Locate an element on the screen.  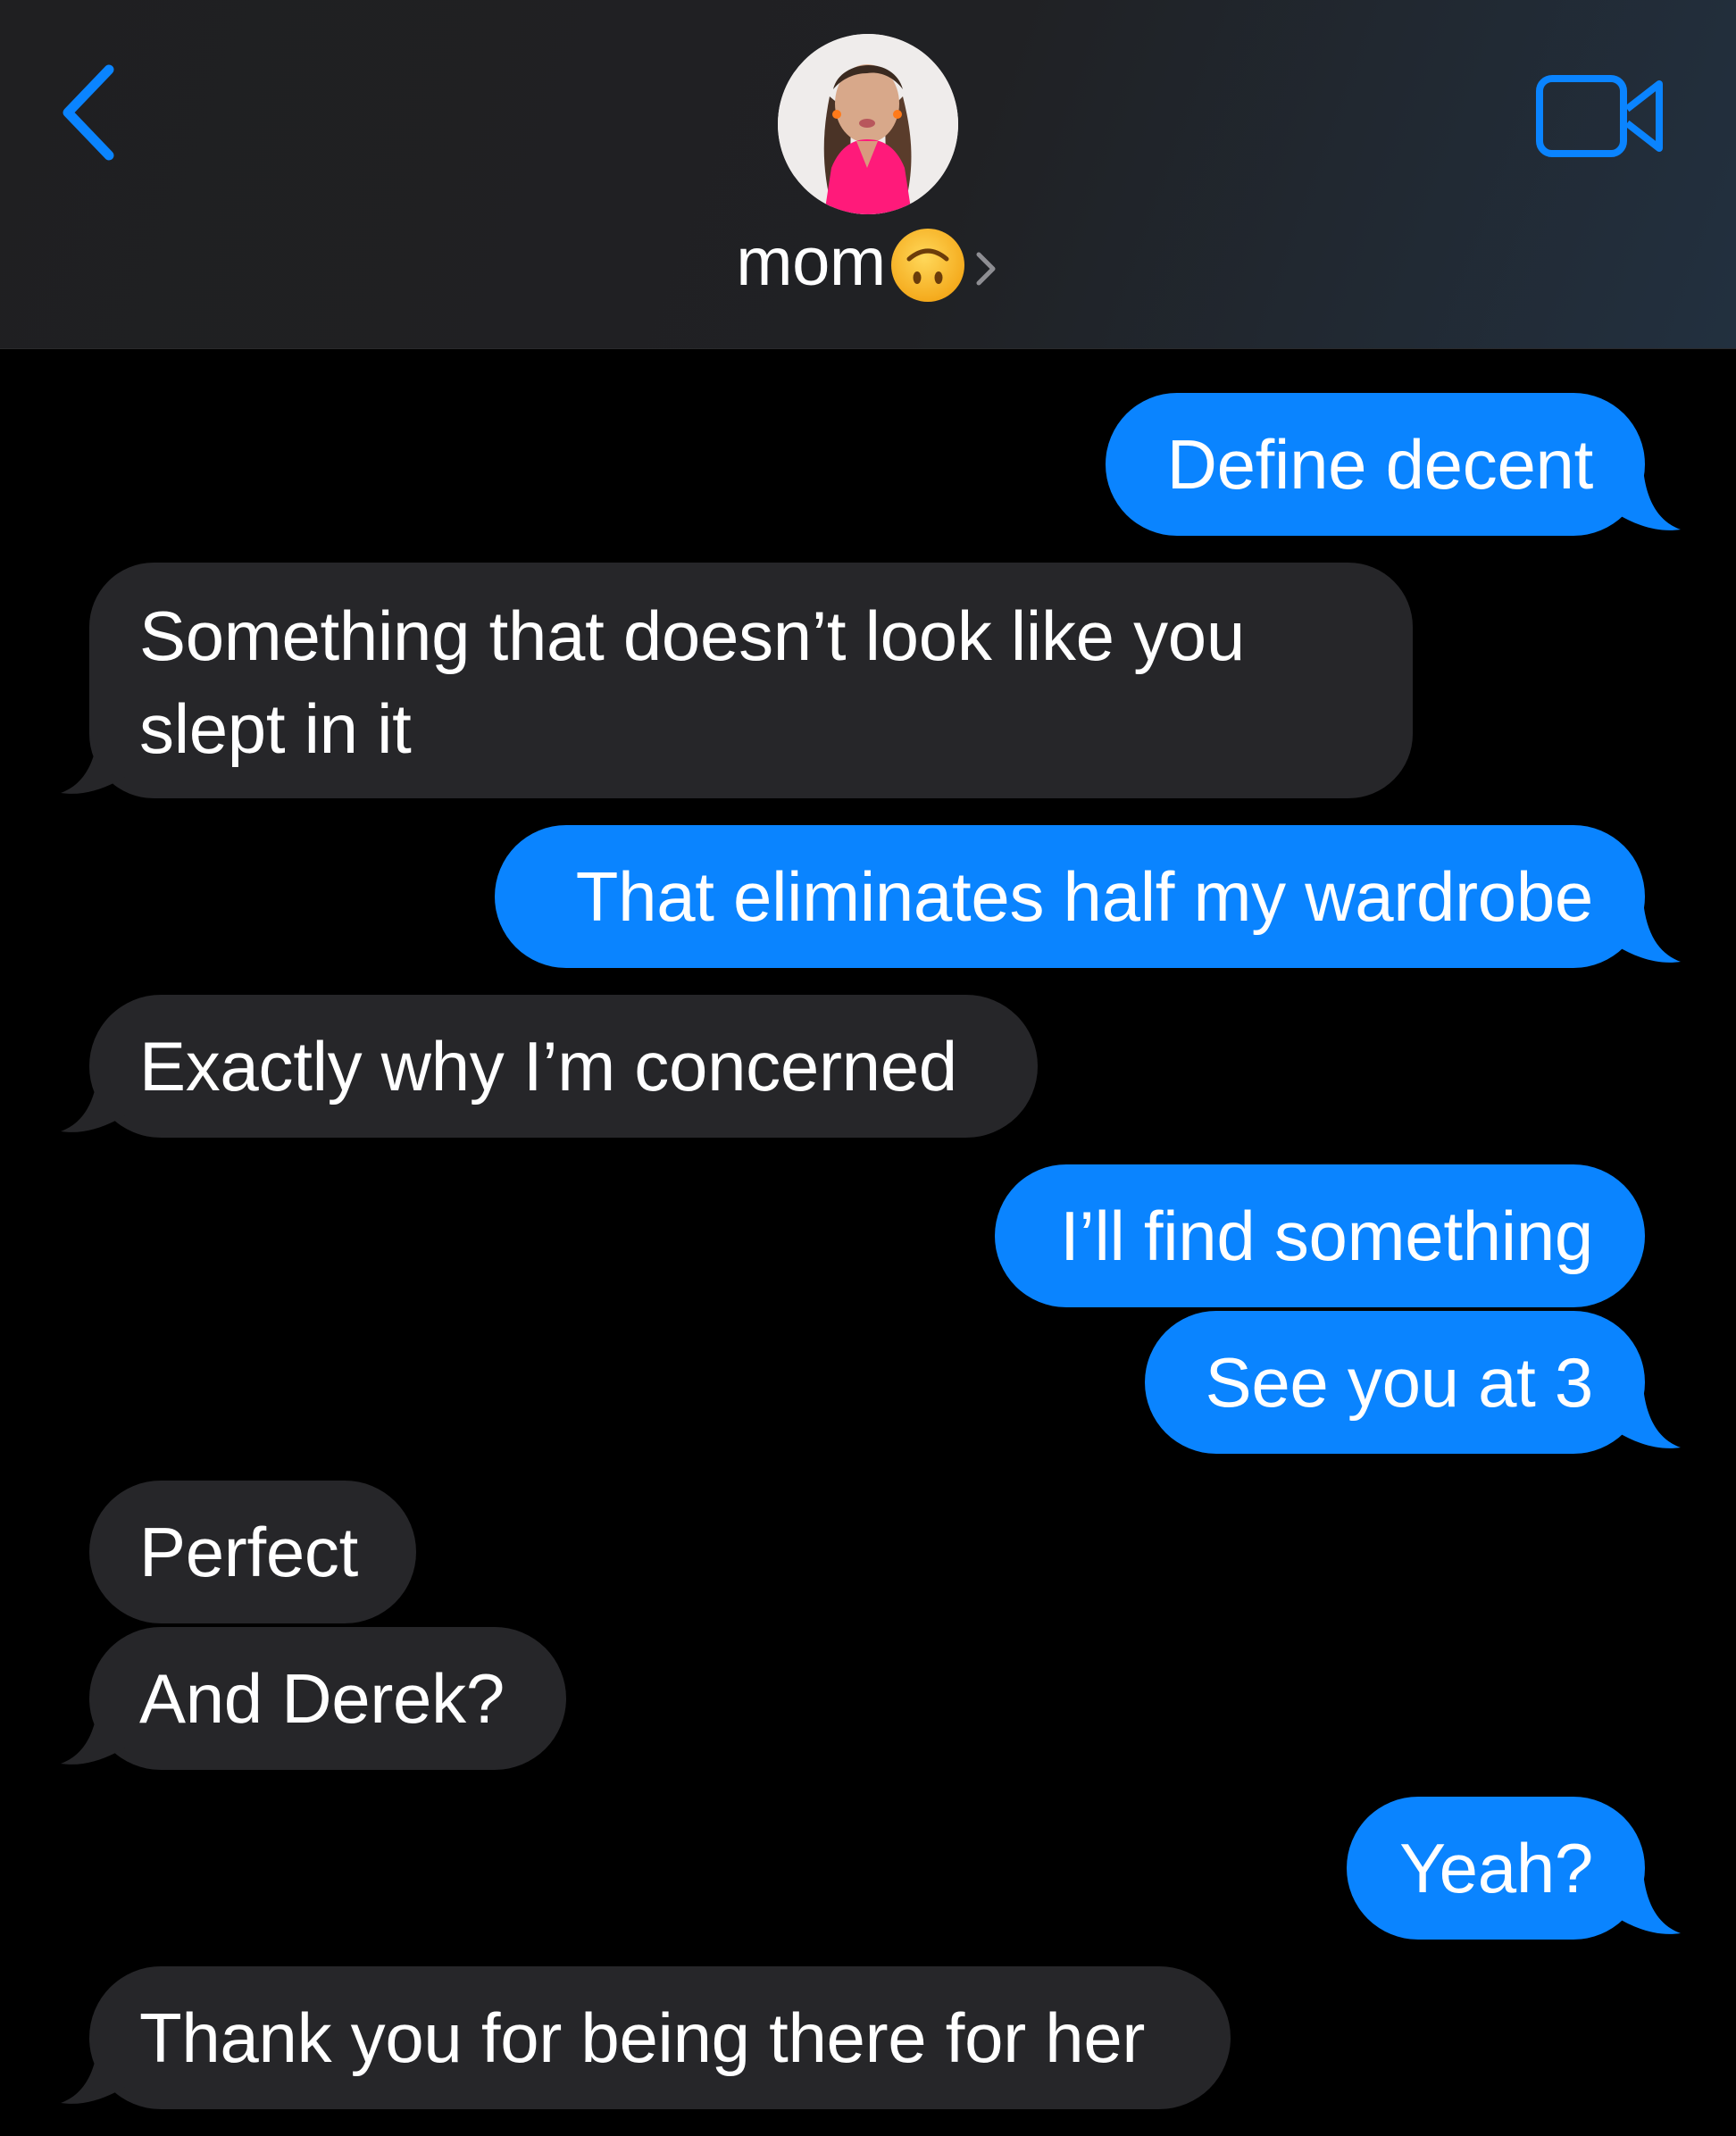
message-text: Exactly why I’m concerned is located at coordinates (548, 1066).